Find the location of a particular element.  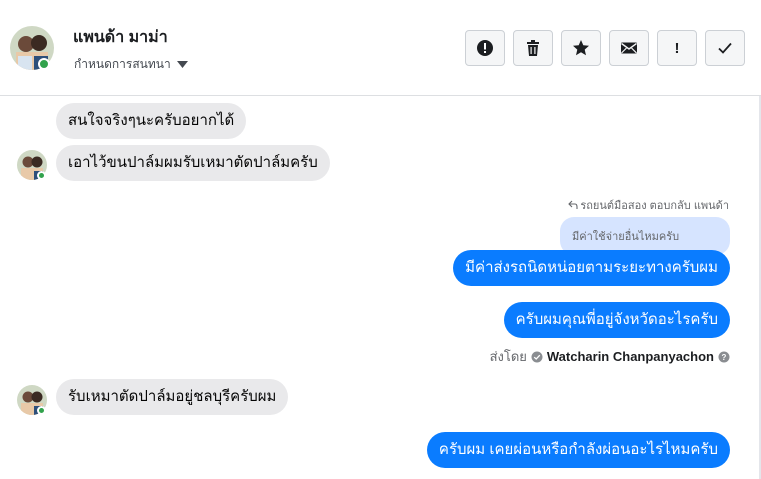

message-bubble-incoming: เอาไว้ขนปาล์มผมรับเหมาตัดปาล์มครับ is located at coordinates (193, 163).